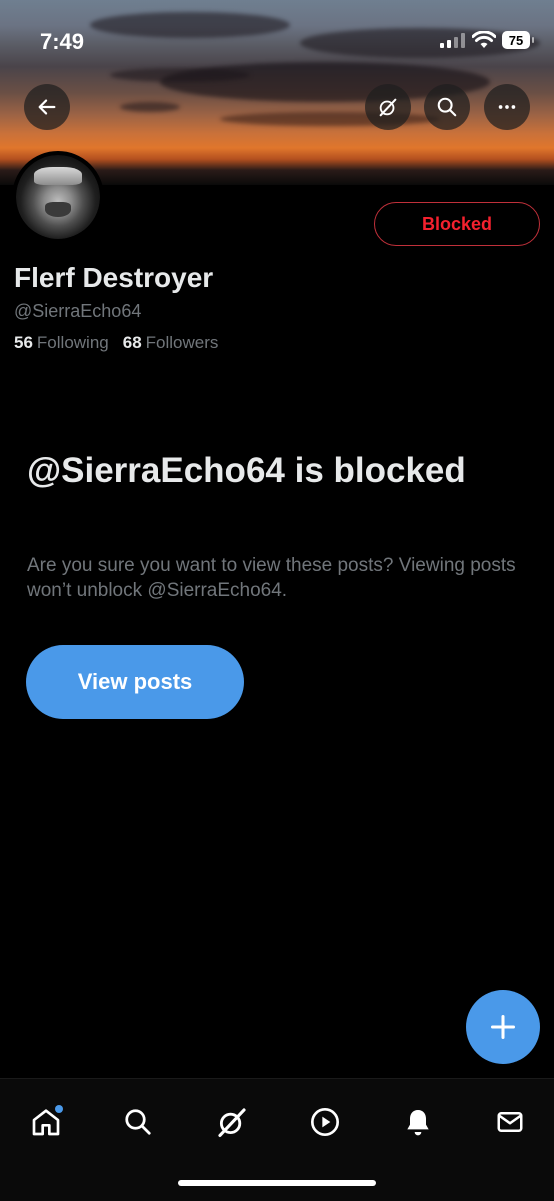 The height and width of the screenshot is (1201, 554). What do you see at coordinates (78, 311) in the screenshot?
I see `profile-handle: @SierraEcho64` at bounding box center [78, 311].